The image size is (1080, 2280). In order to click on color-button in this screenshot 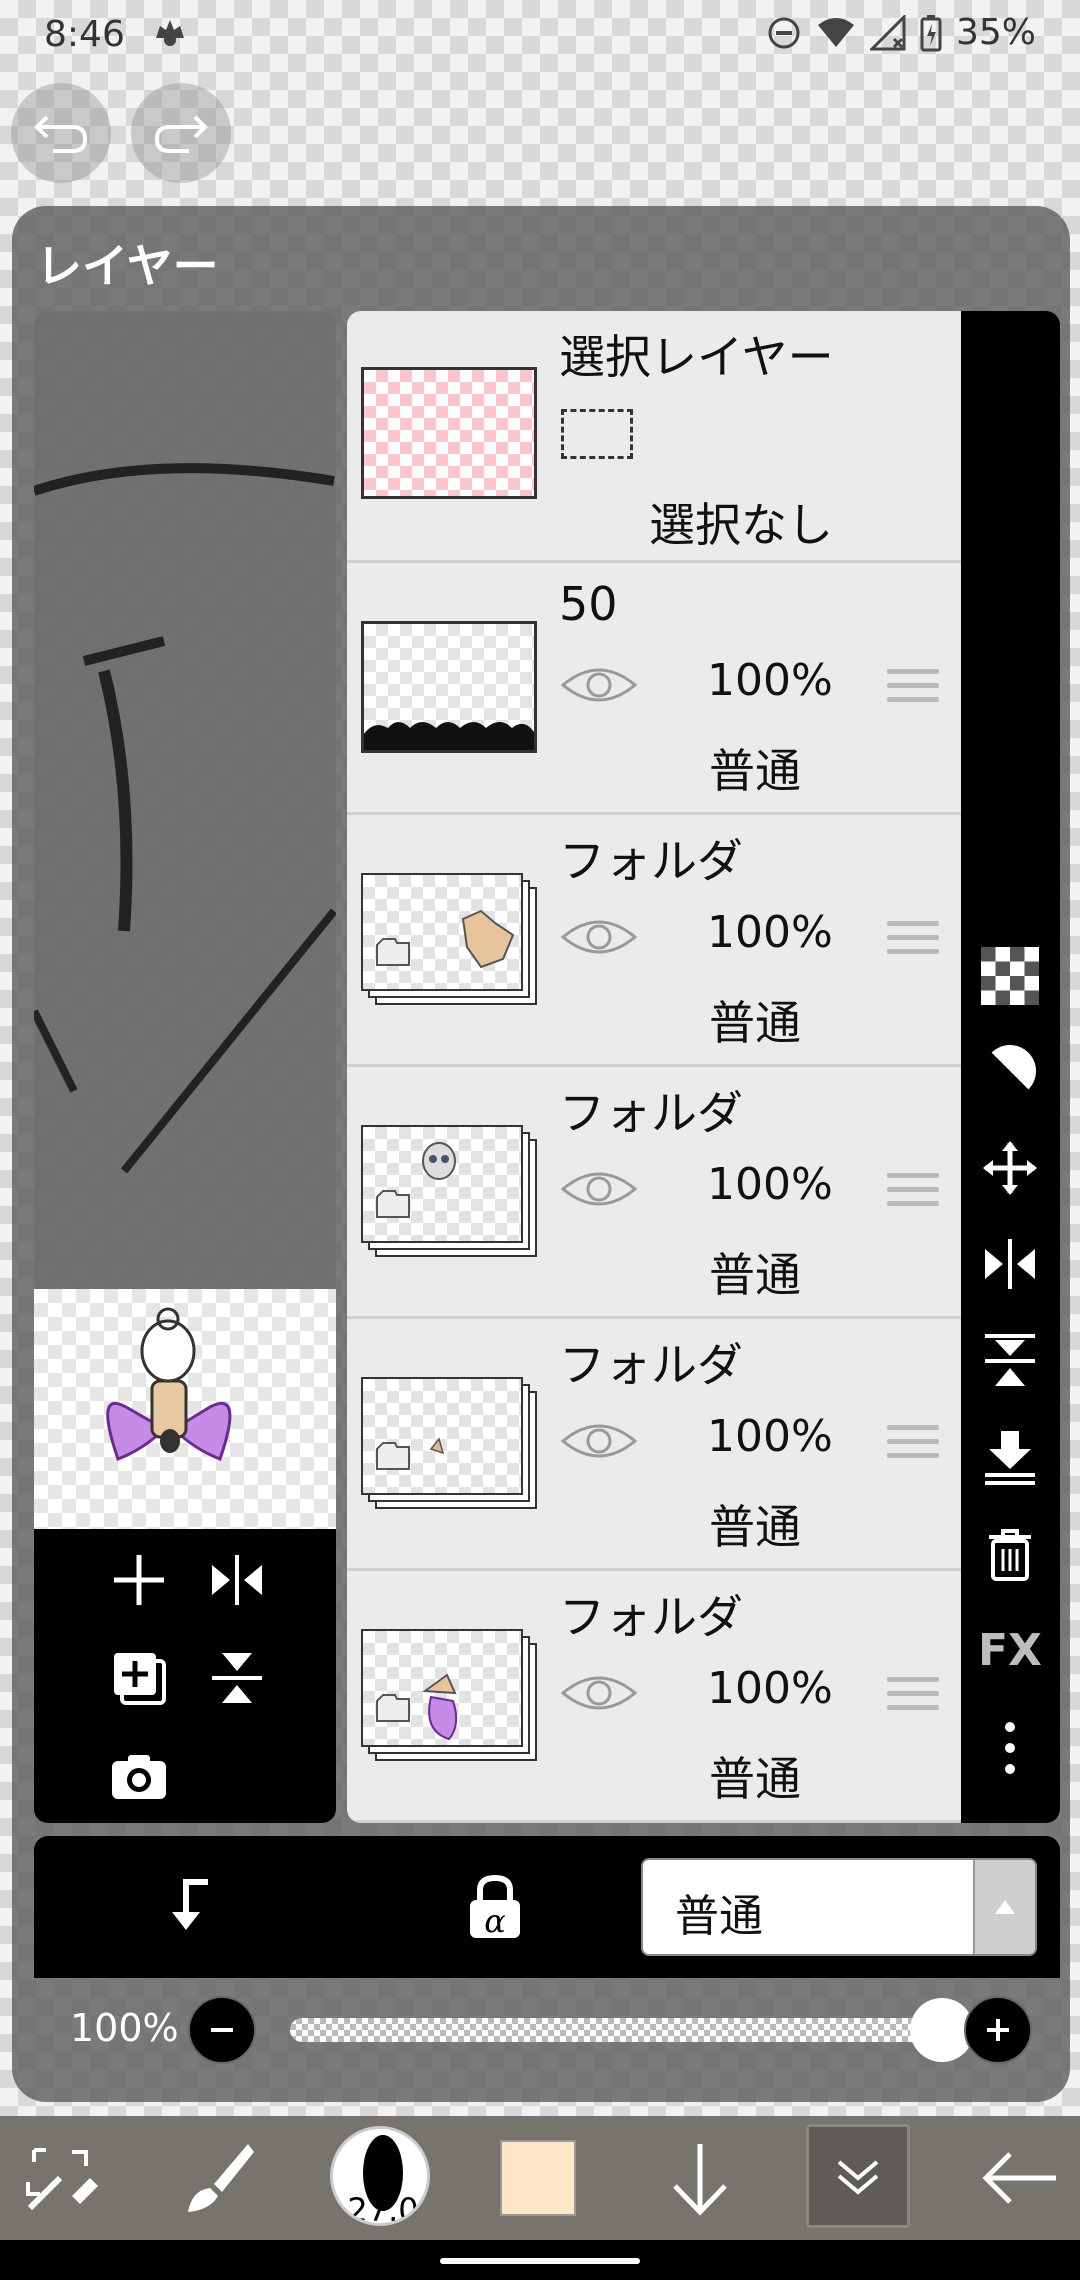, I will do `click(538, 2178)`.